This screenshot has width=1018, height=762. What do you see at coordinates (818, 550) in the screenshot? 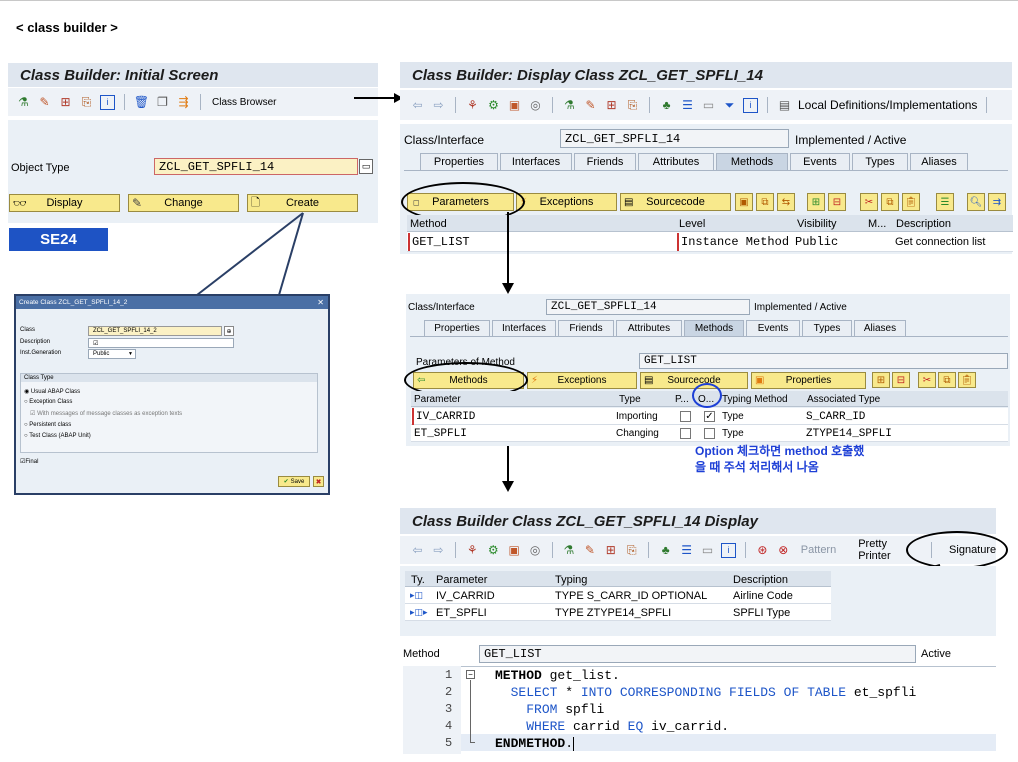
I see `pattern-button: Pattern` at bounding box center [818, 550].